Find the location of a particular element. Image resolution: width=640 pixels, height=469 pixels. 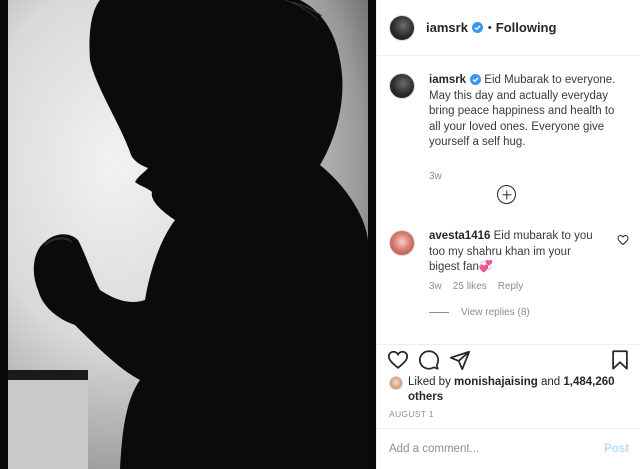

add-comment-bar: Post is located at coordinates (508, 448).